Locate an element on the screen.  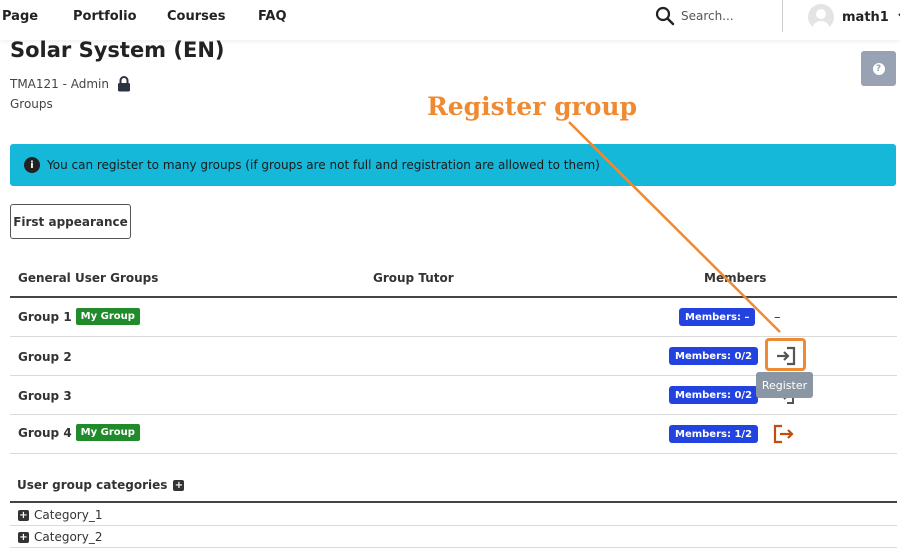
category-item: + Category_1 is located at coordinates (60, 515).